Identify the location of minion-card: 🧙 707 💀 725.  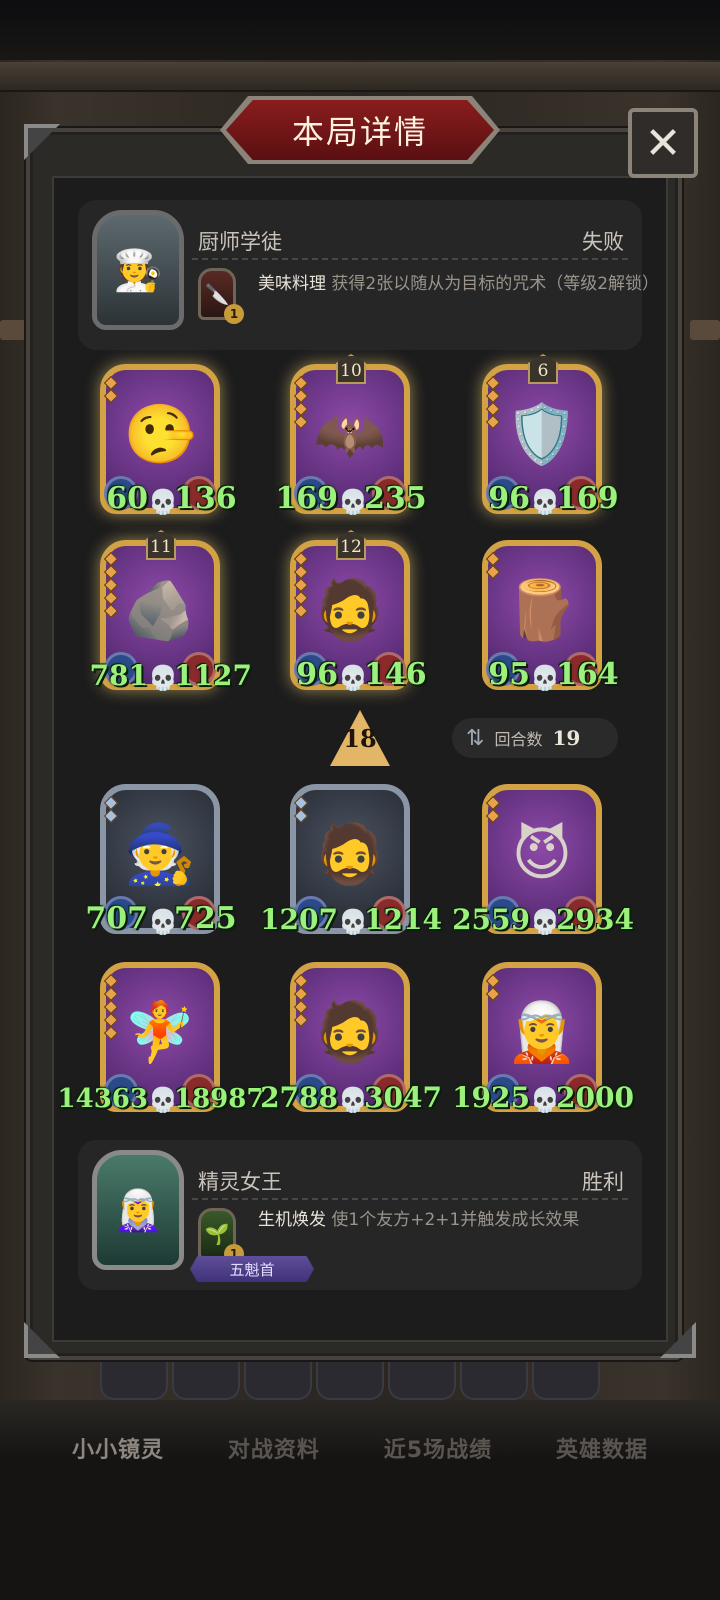
(161, 863).